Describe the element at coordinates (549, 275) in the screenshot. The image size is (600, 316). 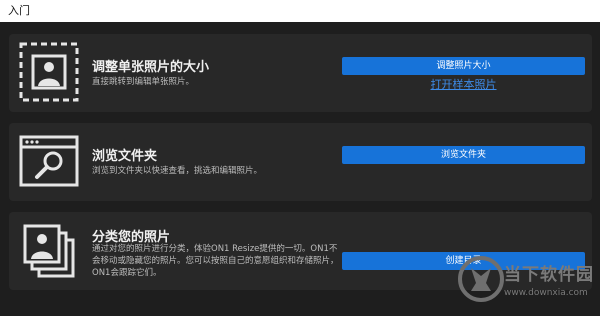
I see `watermark-text: 当下软件园` at that location.